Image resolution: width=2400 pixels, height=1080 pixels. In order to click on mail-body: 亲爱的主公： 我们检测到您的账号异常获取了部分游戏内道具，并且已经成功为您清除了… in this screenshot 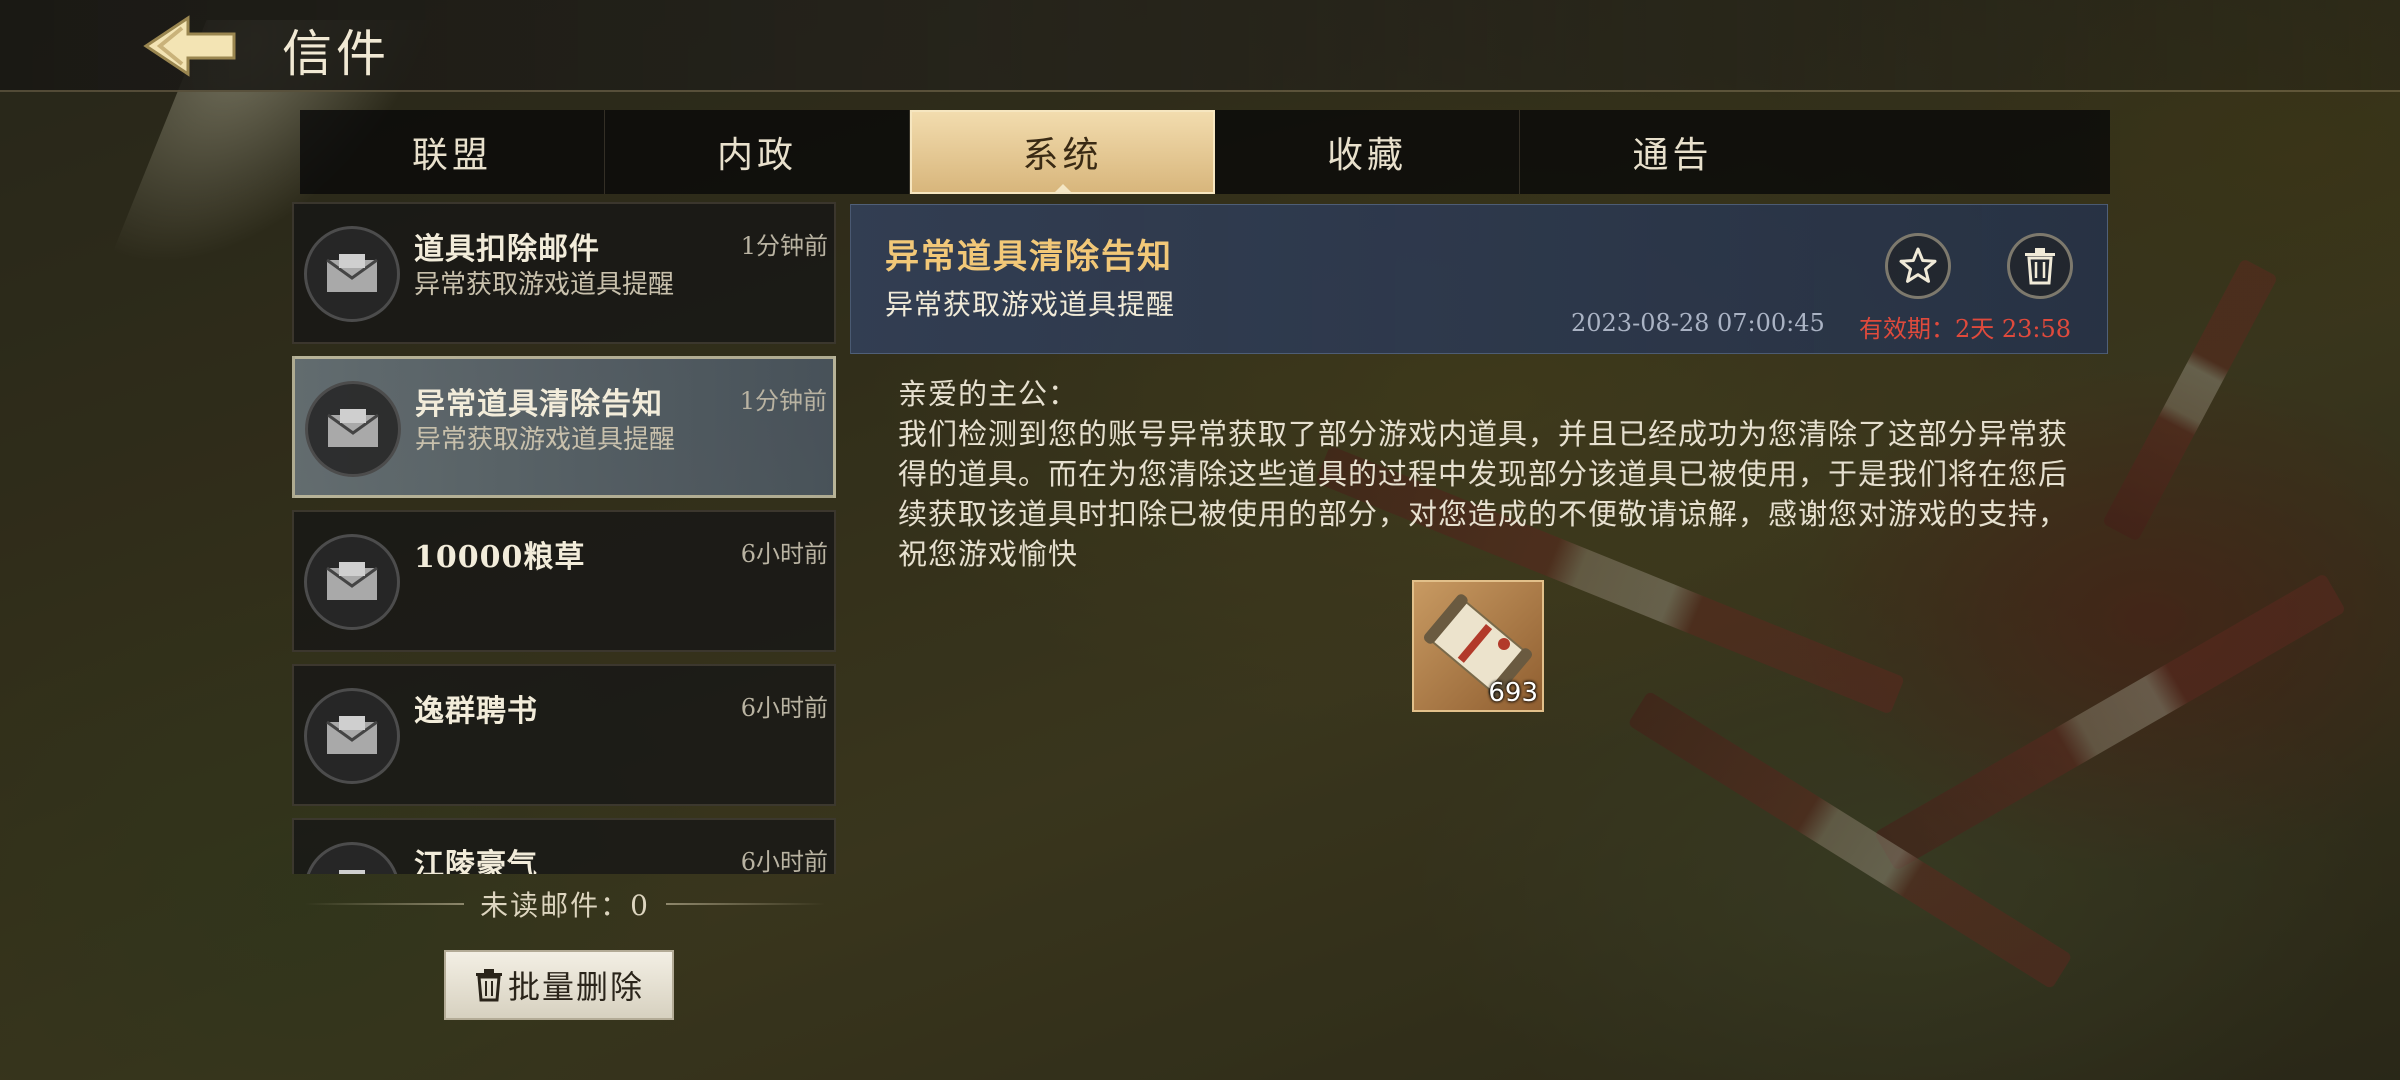, I will do `click(1488, 474)`.